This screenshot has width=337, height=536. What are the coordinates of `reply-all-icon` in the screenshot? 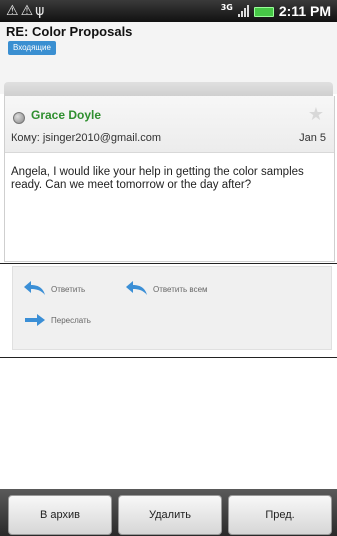 It's located at (136, 288).